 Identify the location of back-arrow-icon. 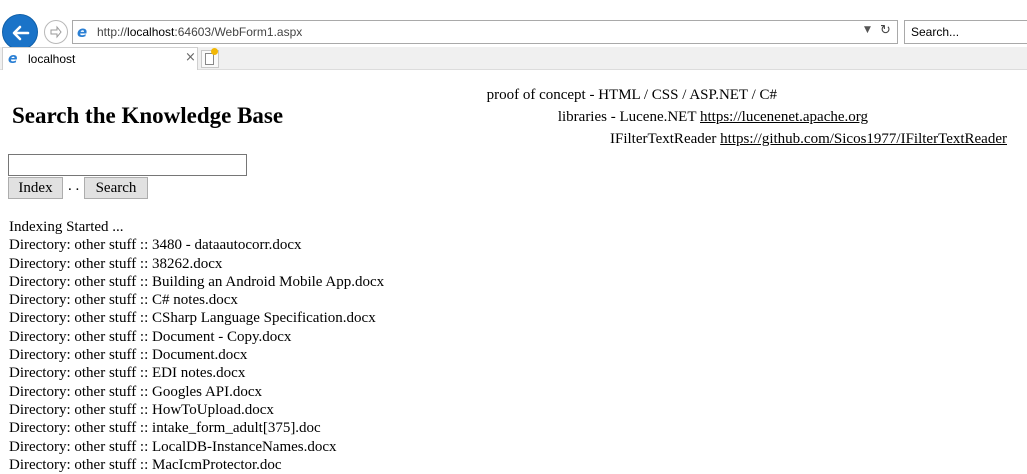
(21, 33).